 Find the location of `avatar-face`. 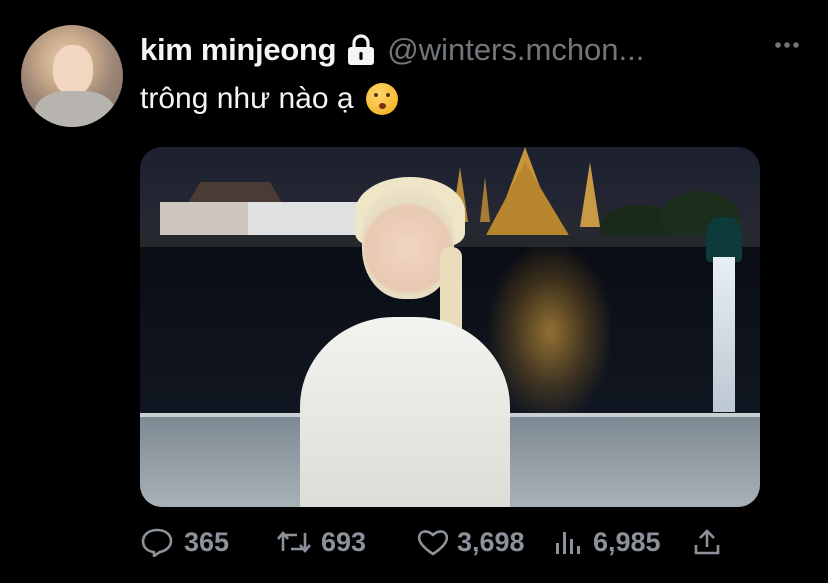

avatar-face is located at coordinates (73, 70).